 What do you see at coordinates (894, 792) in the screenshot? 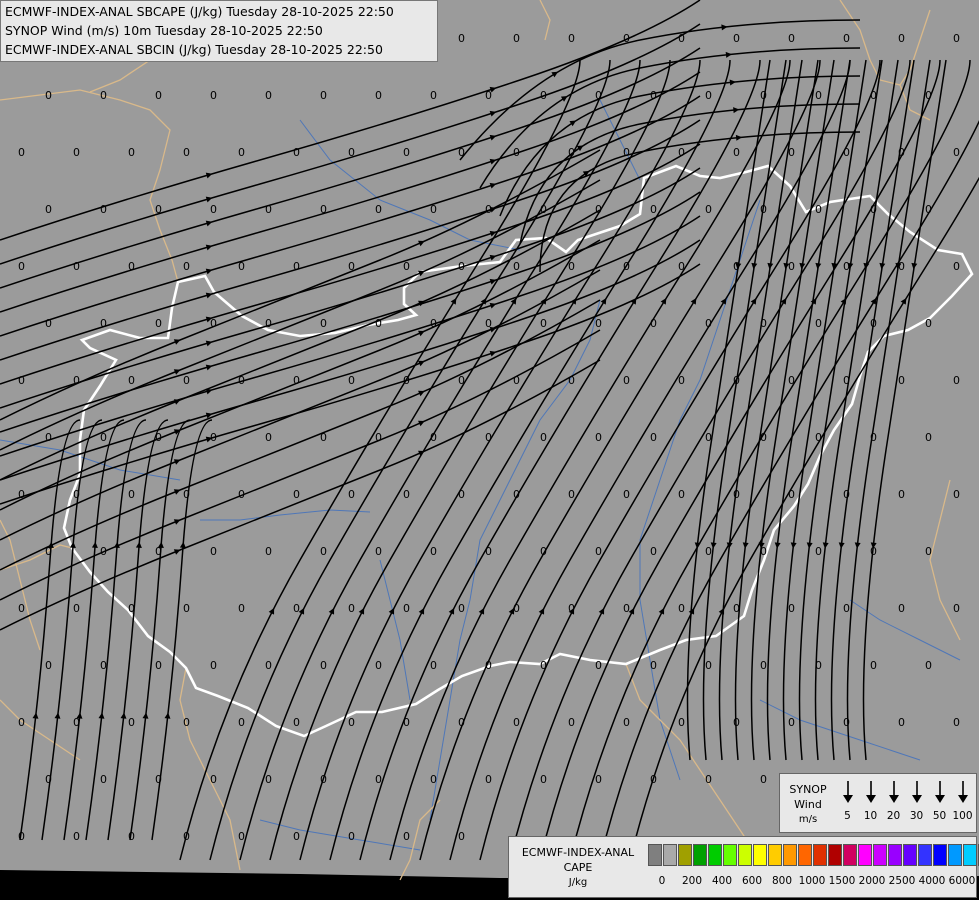
I see `wind-legend-arrow-icon` at bounding box center [894, 792].